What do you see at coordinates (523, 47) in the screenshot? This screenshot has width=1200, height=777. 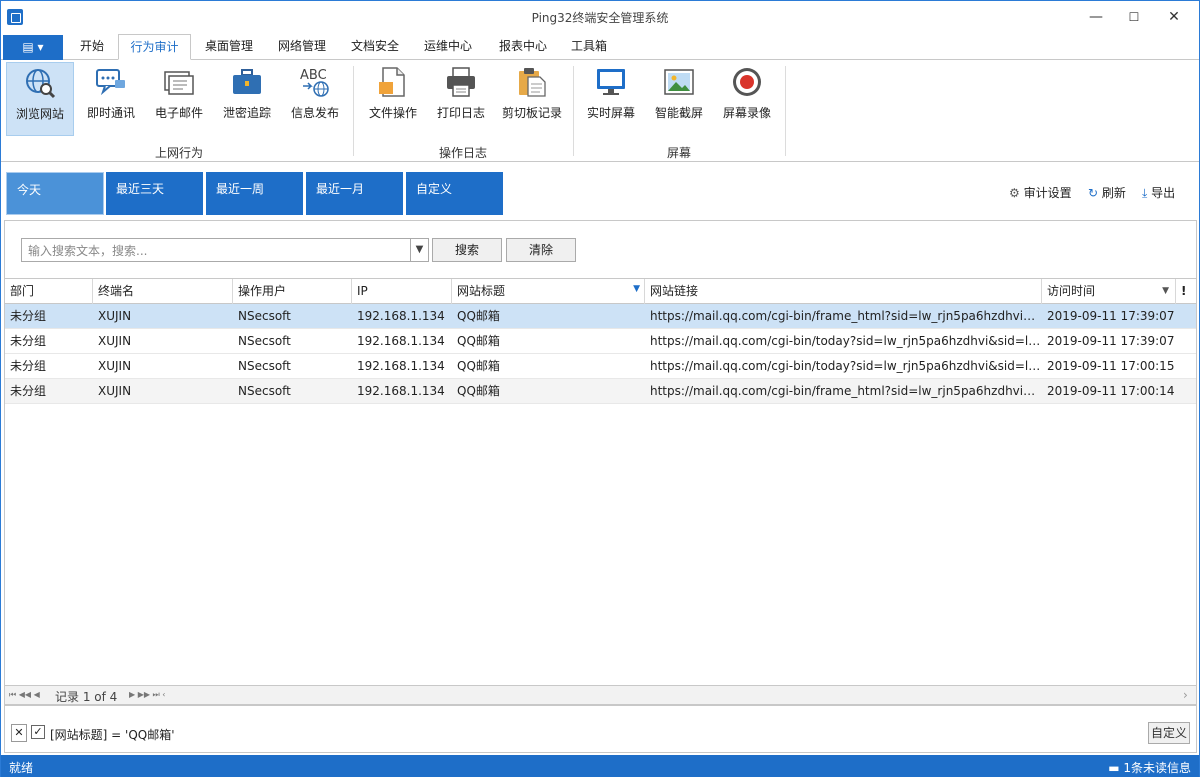 I see `tab-report-center: 报表中心` at bounding box center [523, 47].